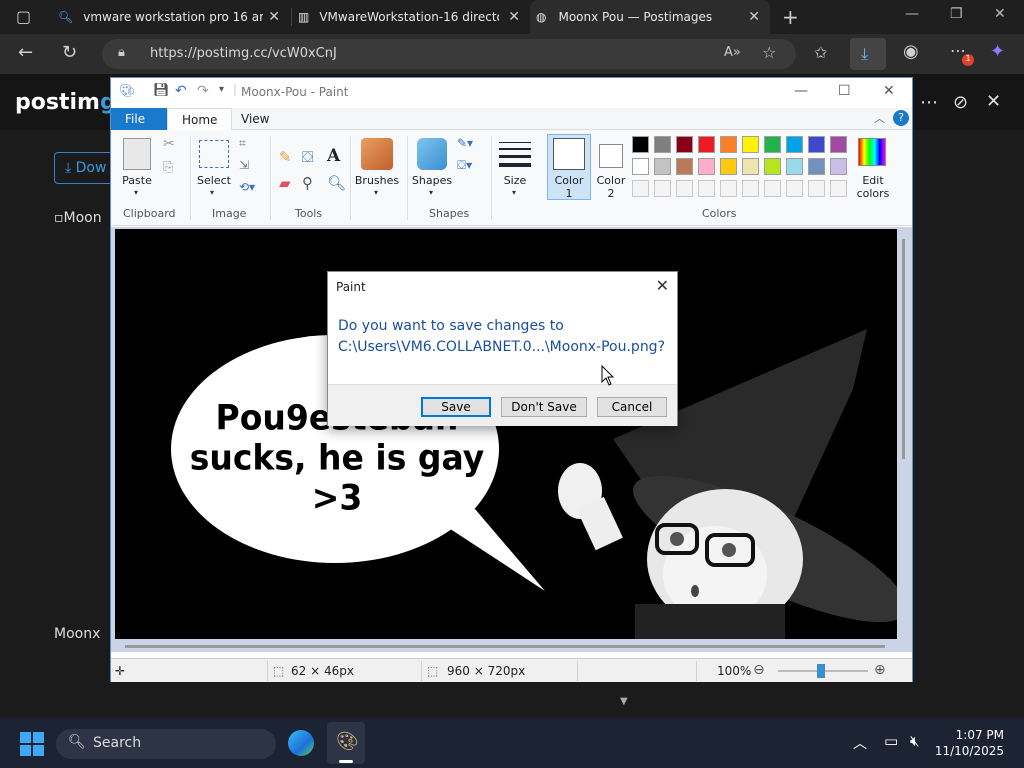  Describe the element at coordinates (505, 646) in the screenshot. I see `horizontal-scrollbar` at that location.